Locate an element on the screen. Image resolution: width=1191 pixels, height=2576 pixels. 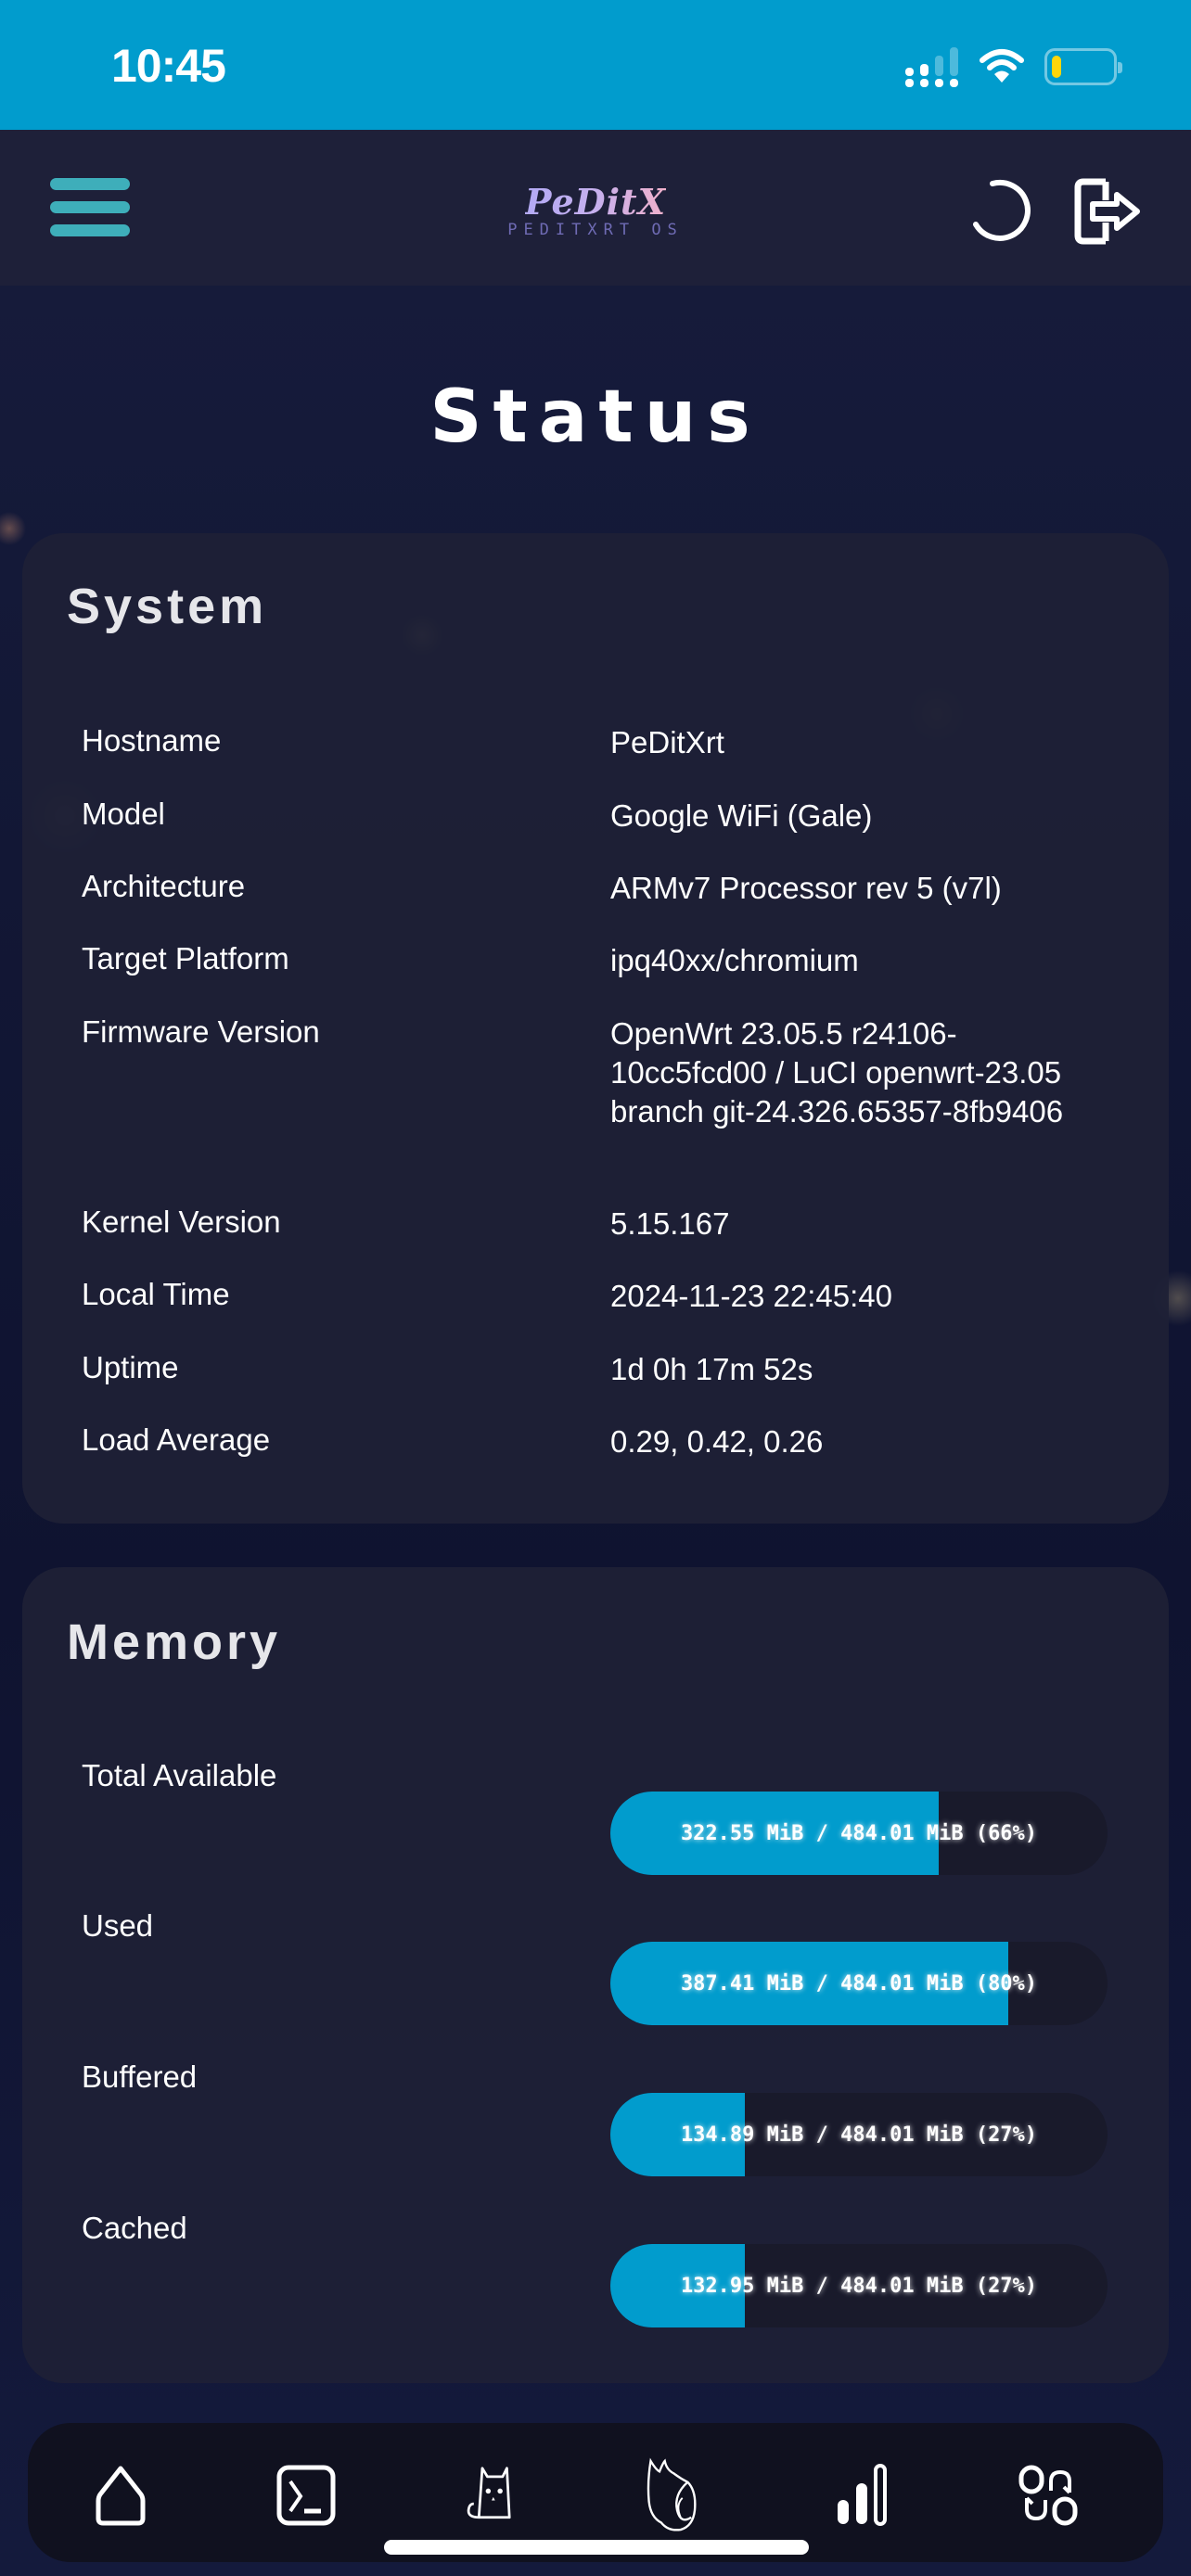
home-icon is located at coordinates (121, 2496).